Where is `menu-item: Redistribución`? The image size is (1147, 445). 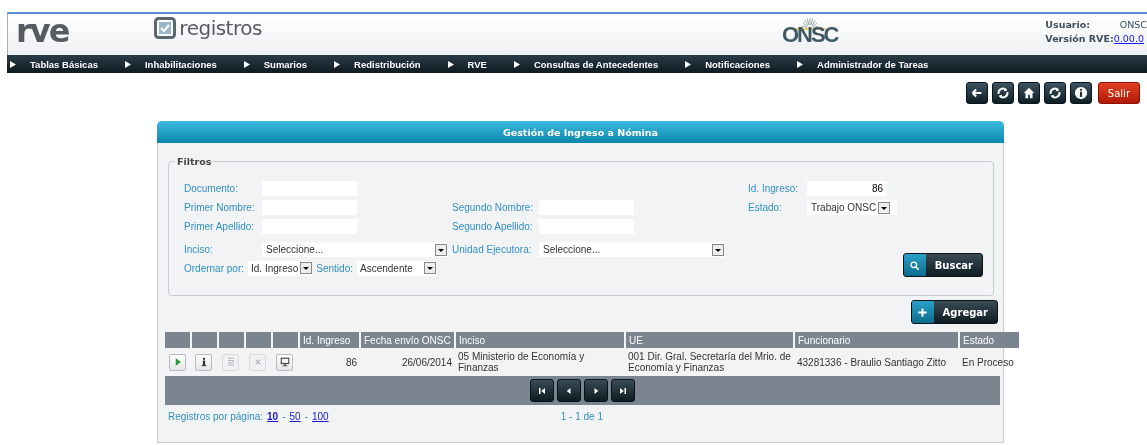
menu-item: Redistribución is located at coordinates (377, 64).